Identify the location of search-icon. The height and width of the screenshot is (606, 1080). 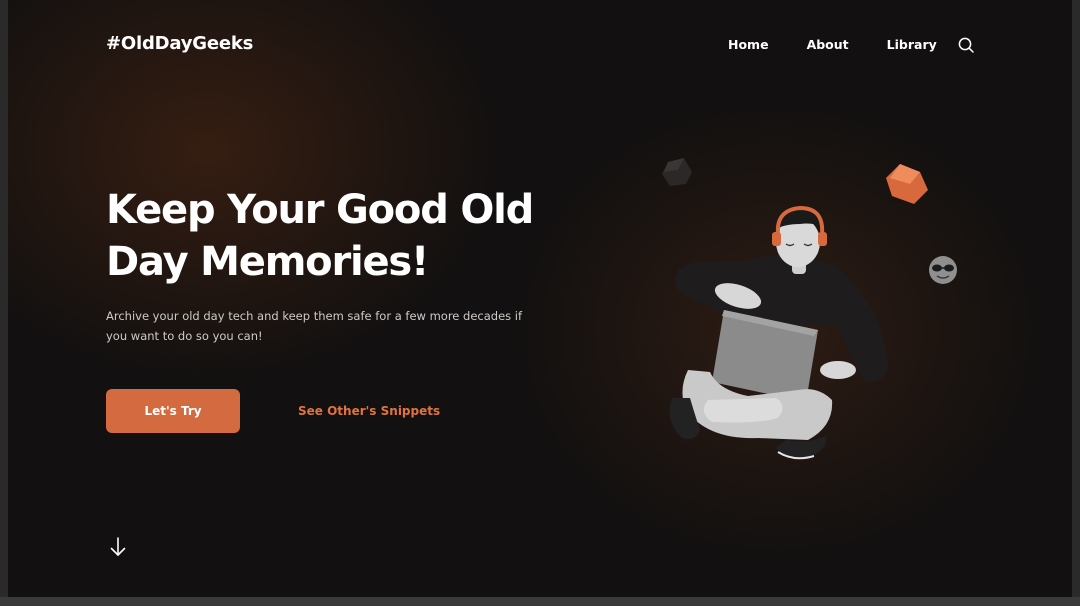
(966, 45).